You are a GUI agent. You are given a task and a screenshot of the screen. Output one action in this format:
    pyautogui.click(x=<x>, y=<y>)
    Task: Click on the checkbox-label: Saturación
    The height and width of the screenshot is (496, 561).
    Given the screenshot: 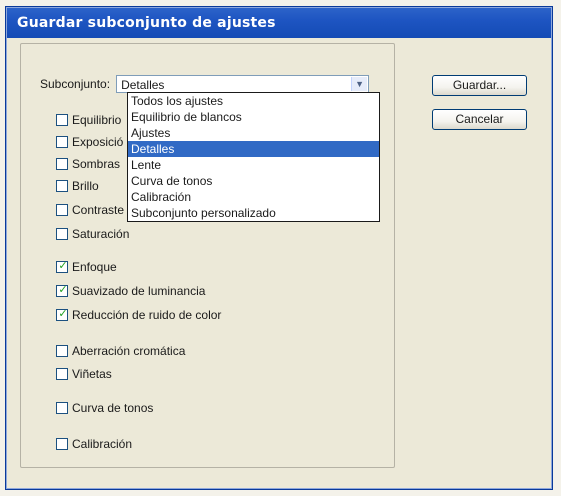 What is the action you would take?
    pyautogui.click(x=101, y=234)
    